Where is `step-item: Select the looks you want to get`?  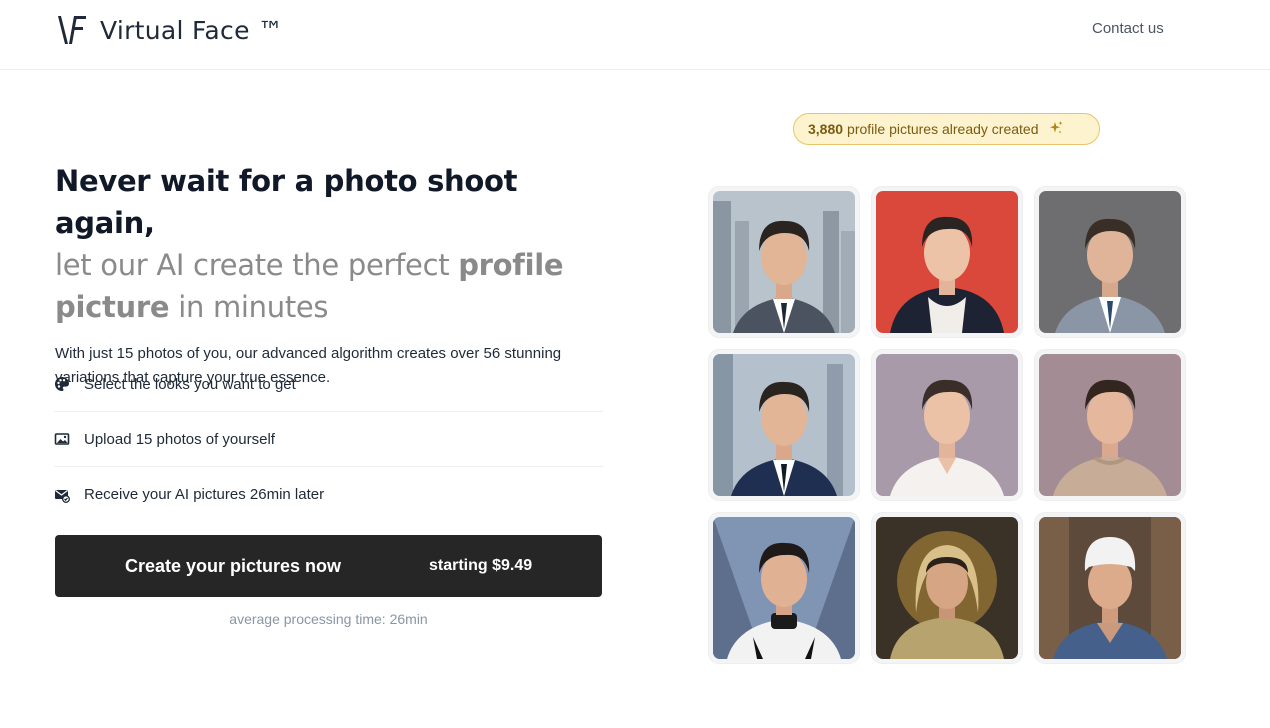 step-item: Select the looks you want to get is located at coordinates (328, 384).